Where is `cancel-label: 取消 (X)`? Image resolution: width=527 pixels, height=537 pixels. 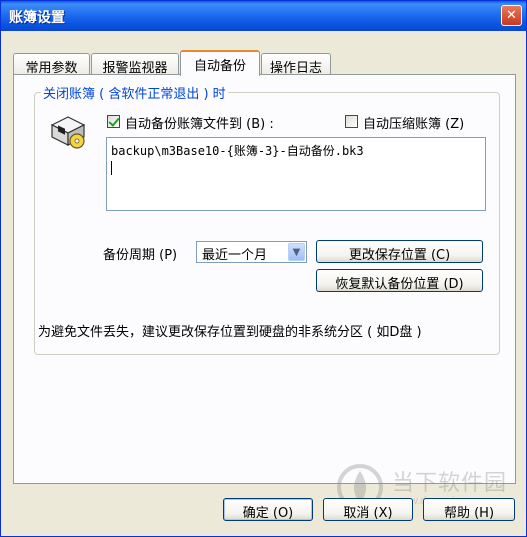
cancel-label: 取消 (X) is located at coordinates (368, 513).